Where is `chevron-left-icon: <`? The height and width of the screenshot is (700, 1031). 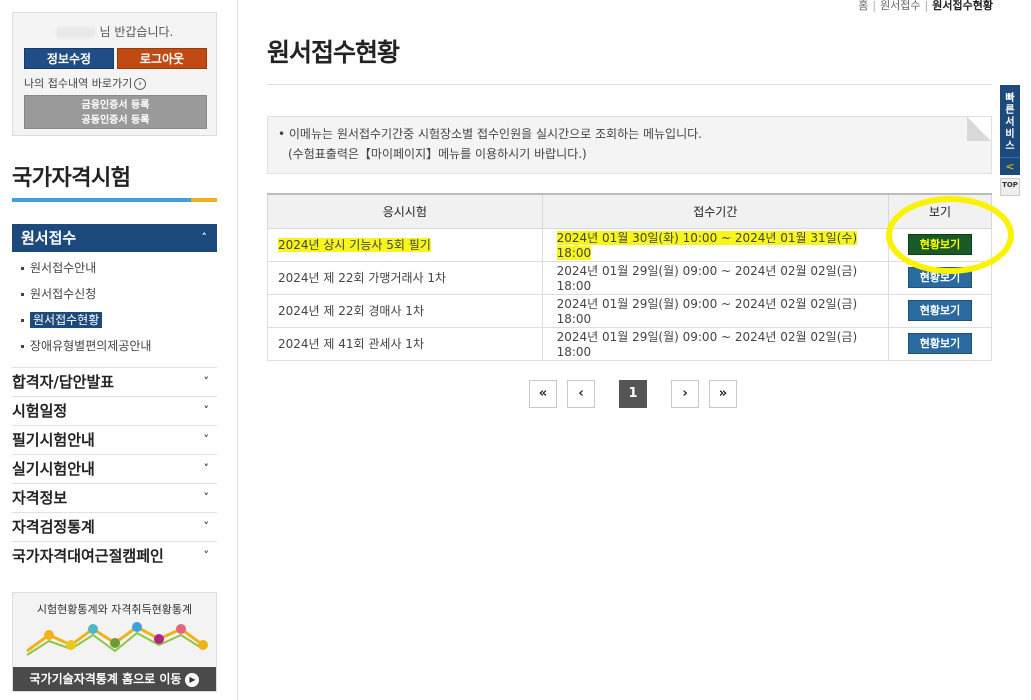 chevron-left-icon: < is located at coordinates (1010, 166).